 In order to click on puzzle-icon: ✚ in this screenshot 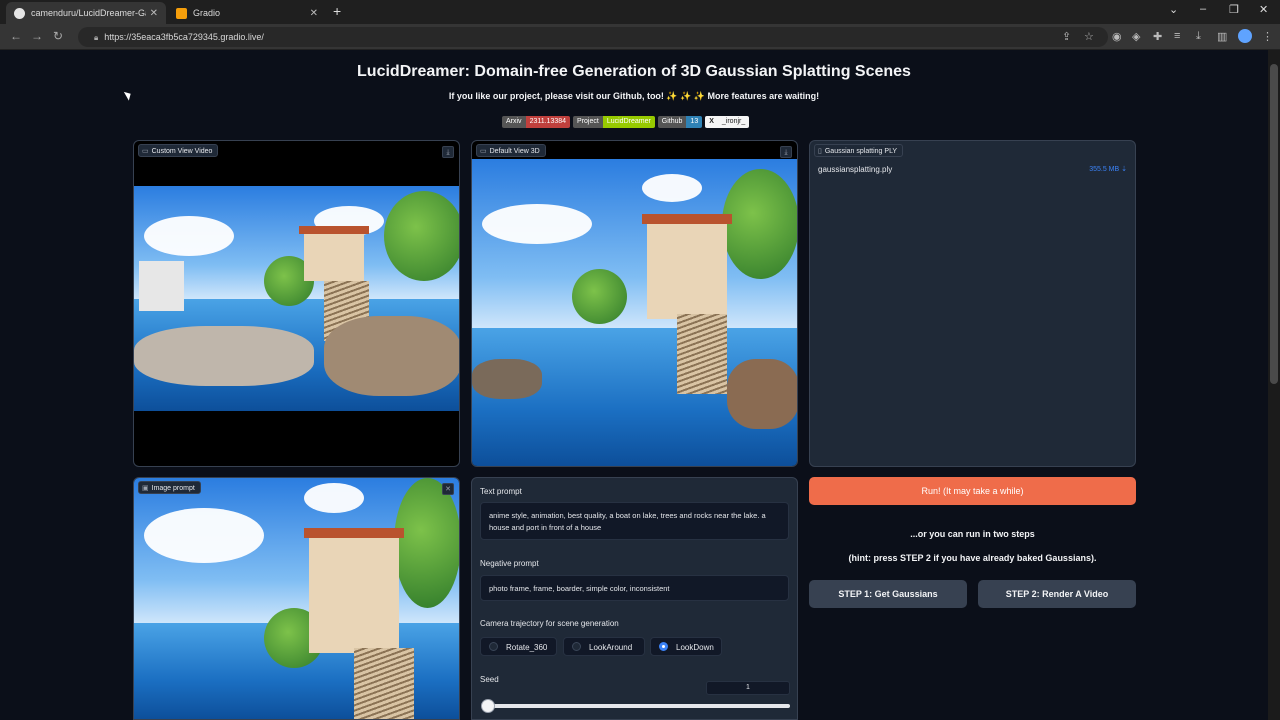, I will do `click(1157, 36)`.